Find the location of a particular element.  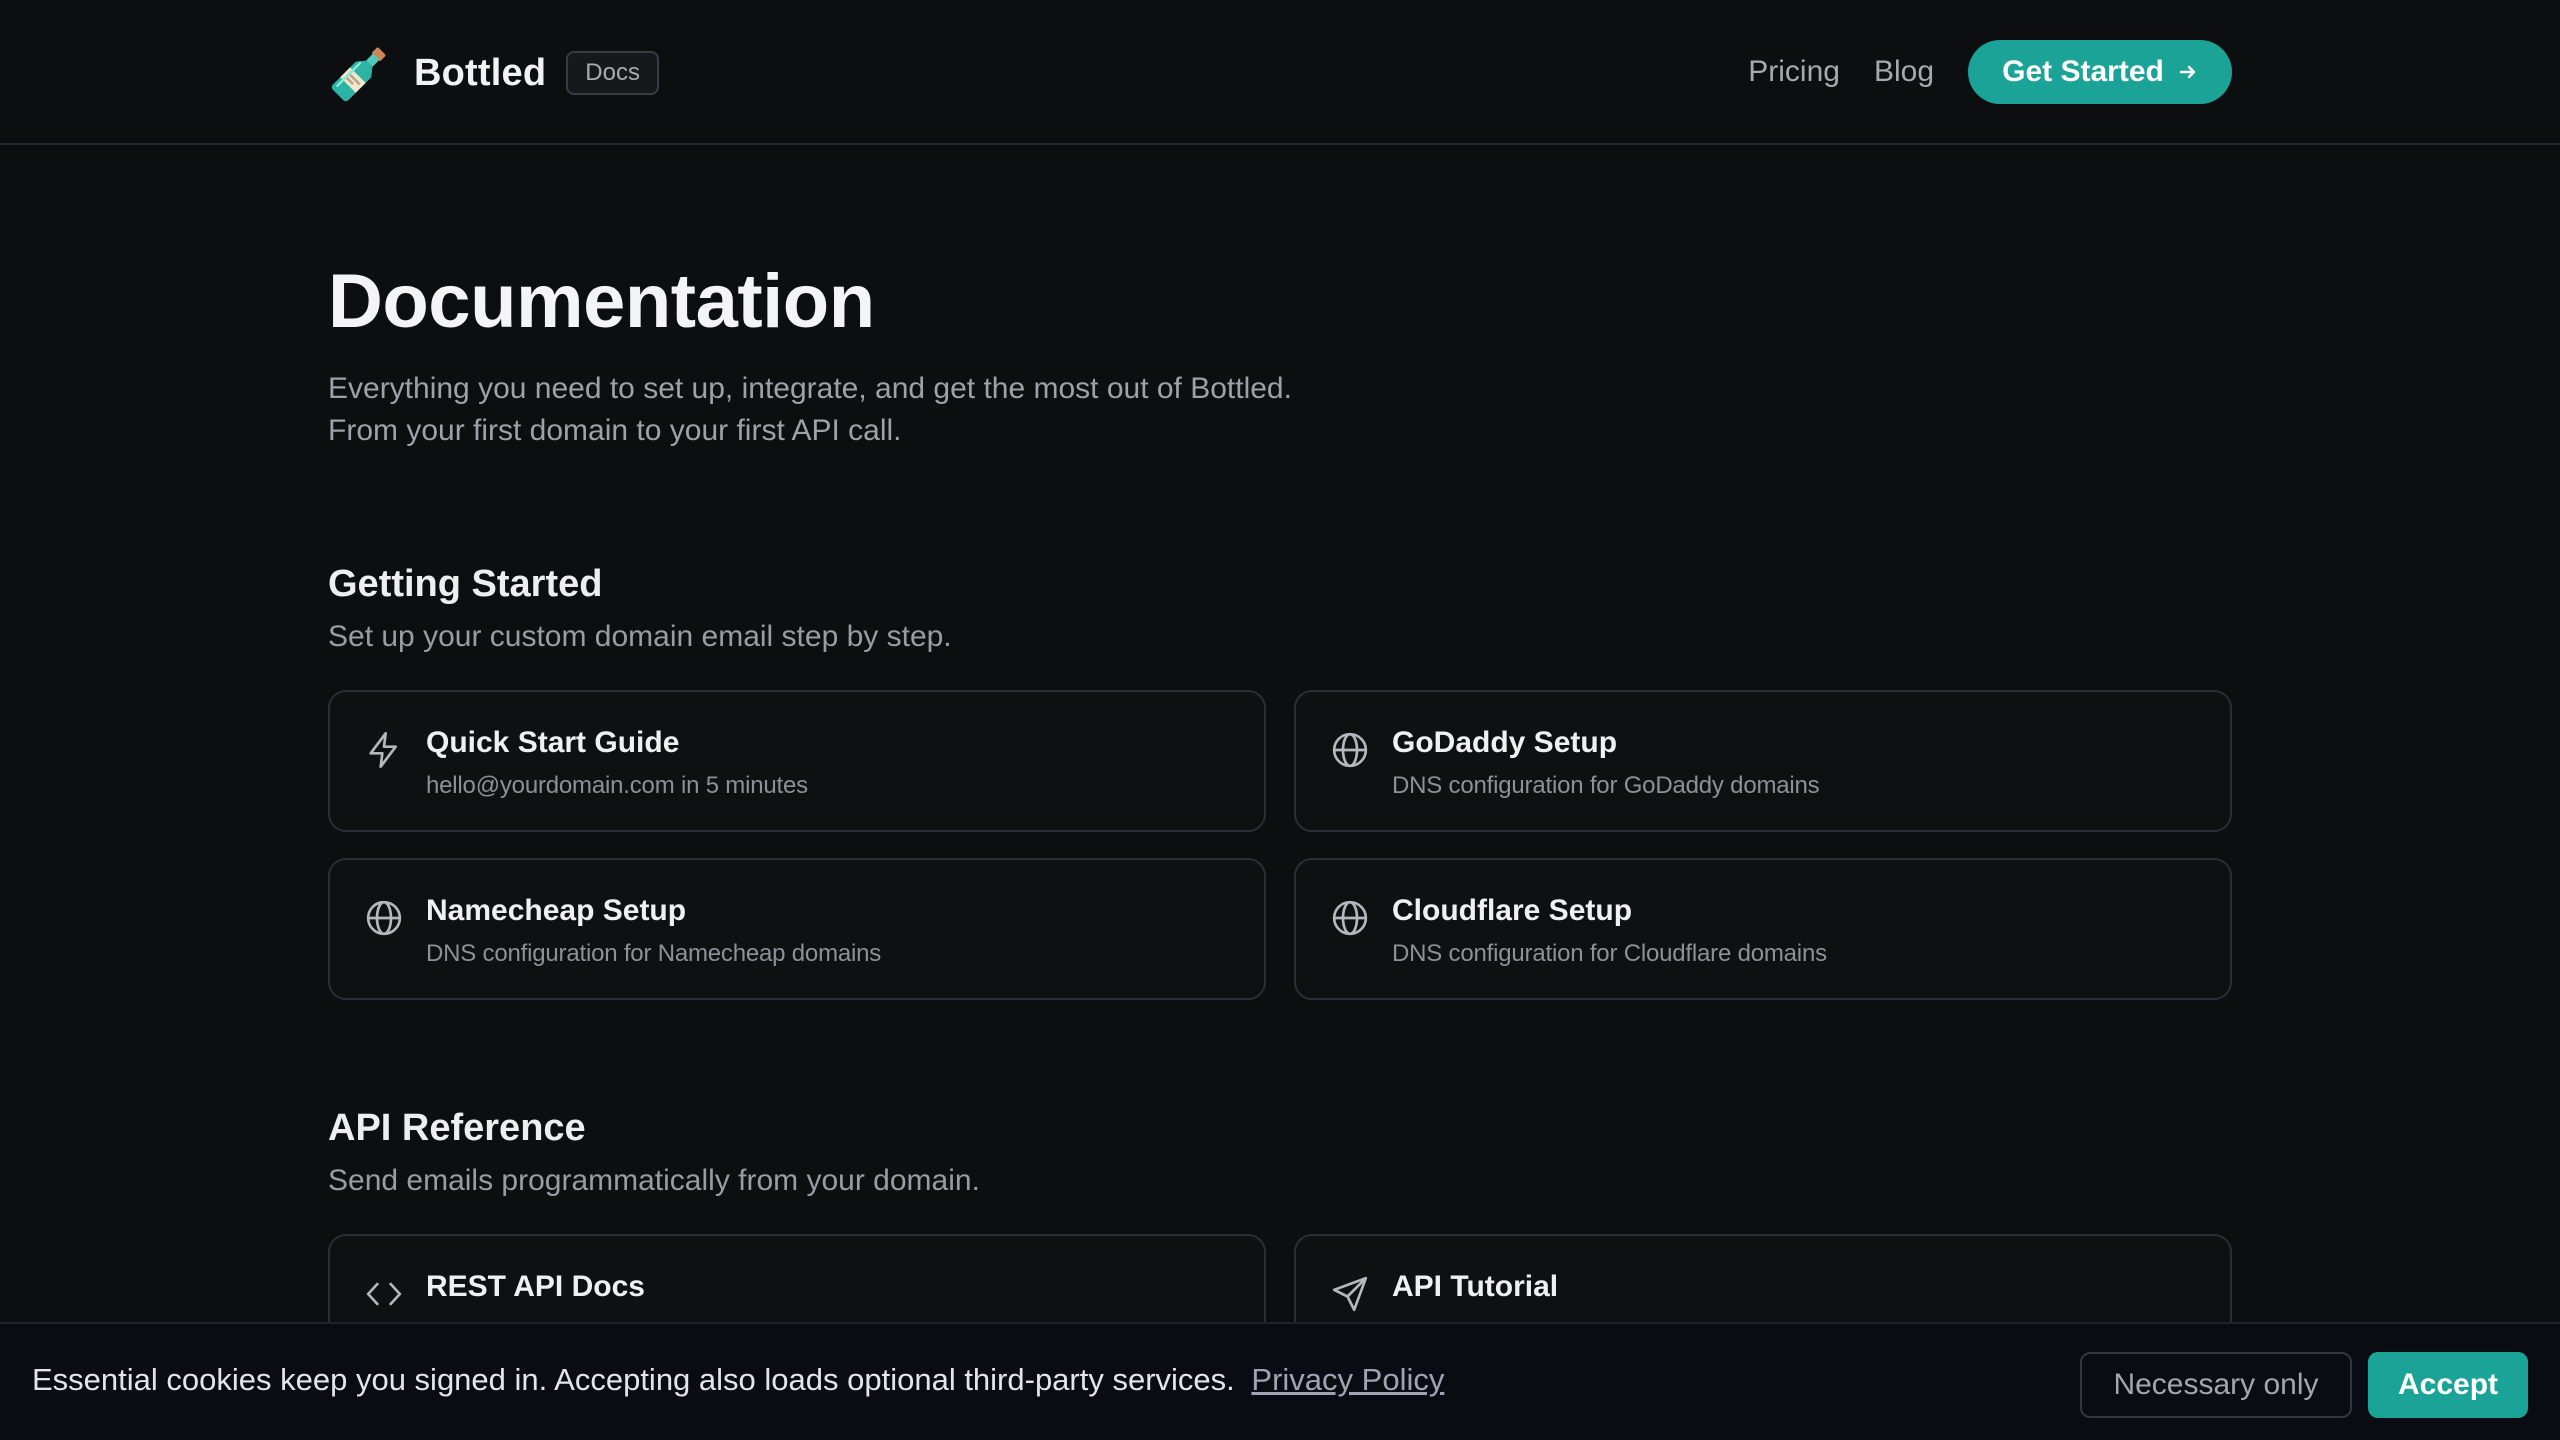

nav-link-blog: Blog is located at coordinates (1904, 72).